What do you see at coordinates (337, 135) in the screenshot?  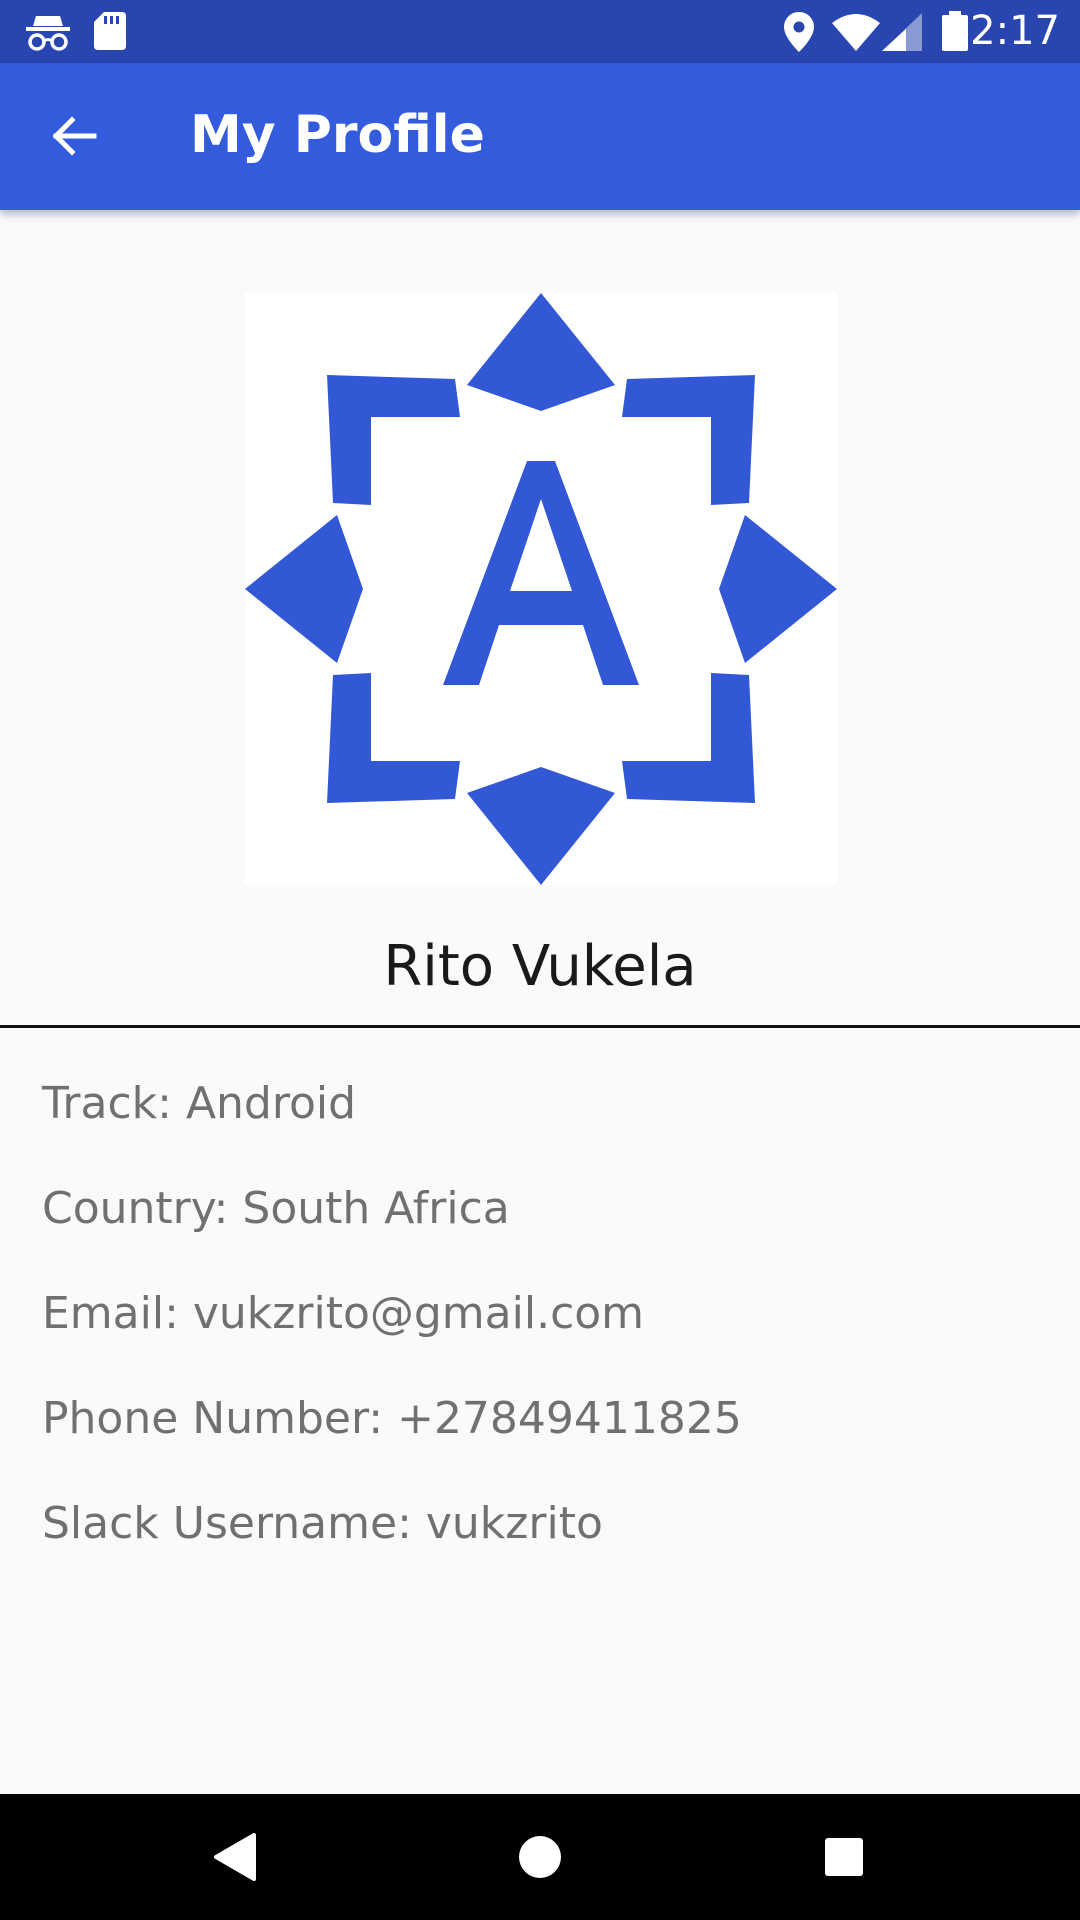 I see `page-title: My Profile` at bounding box center [337, 135].